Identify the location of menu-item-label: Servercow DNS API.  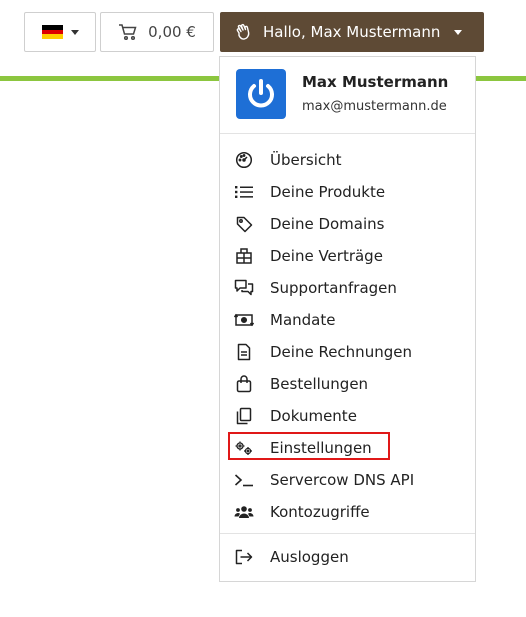
(342, 480).